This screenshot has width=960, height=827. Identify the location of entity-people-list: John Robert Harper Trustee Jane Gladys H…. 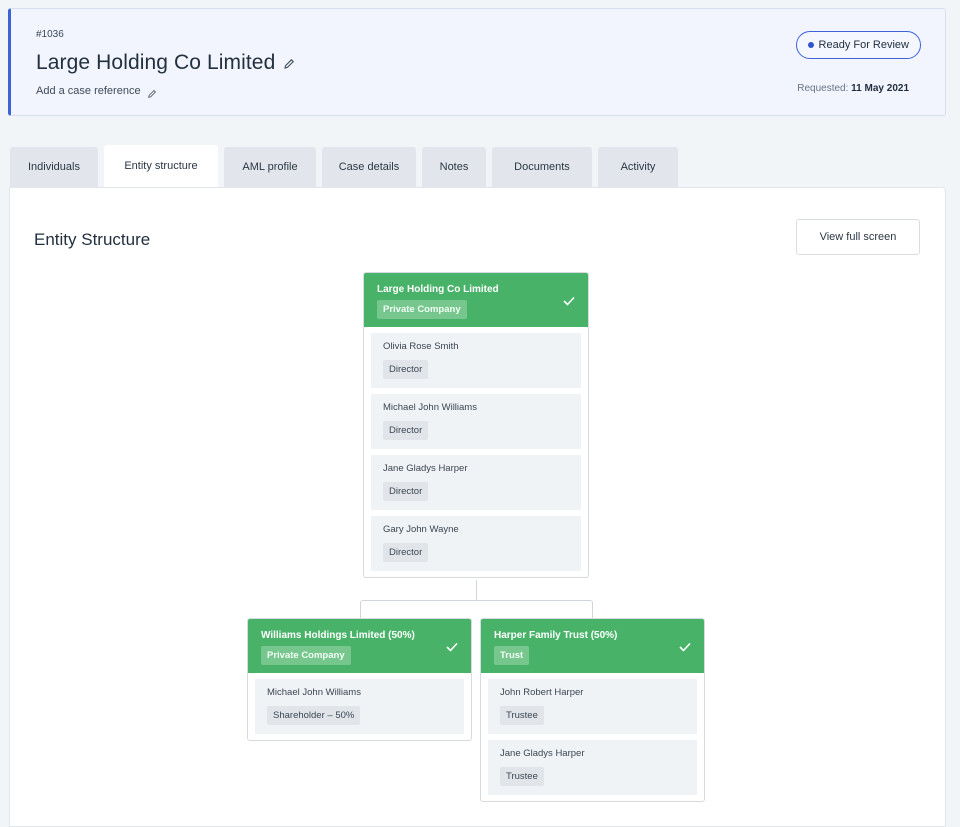
(592, 737).